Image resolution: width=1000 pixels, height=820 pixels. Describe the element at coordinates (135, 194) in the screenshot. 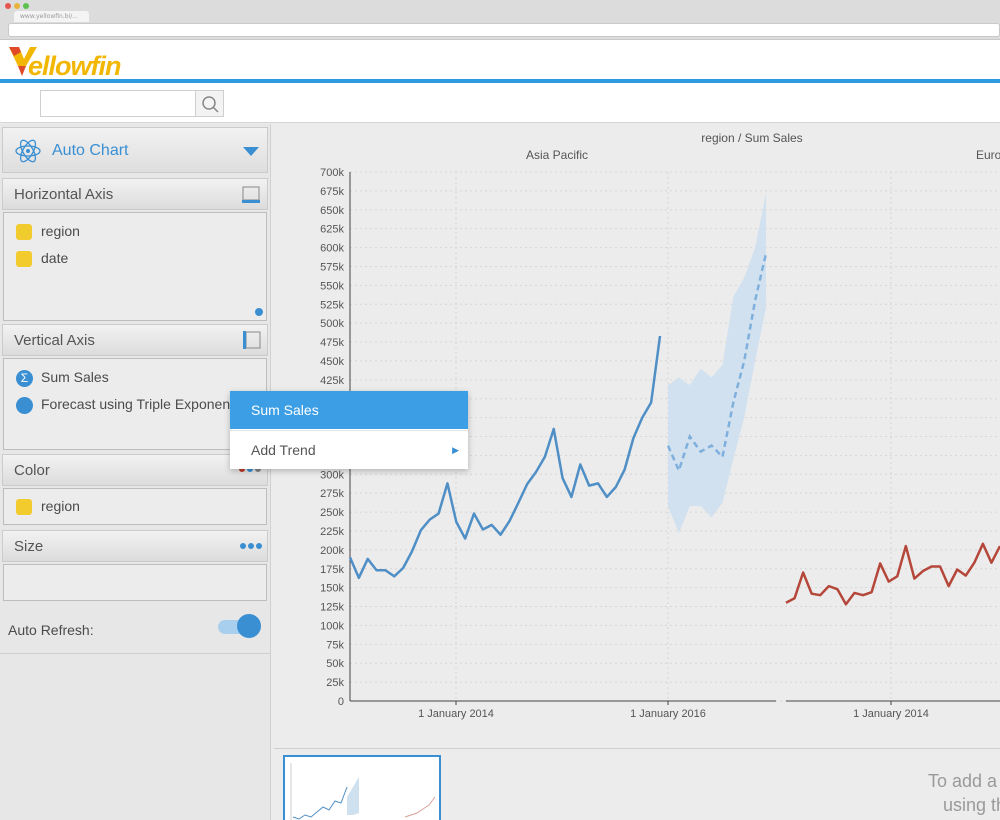

I see `horizontal-axis-header: Horizontal Axis` at that location.